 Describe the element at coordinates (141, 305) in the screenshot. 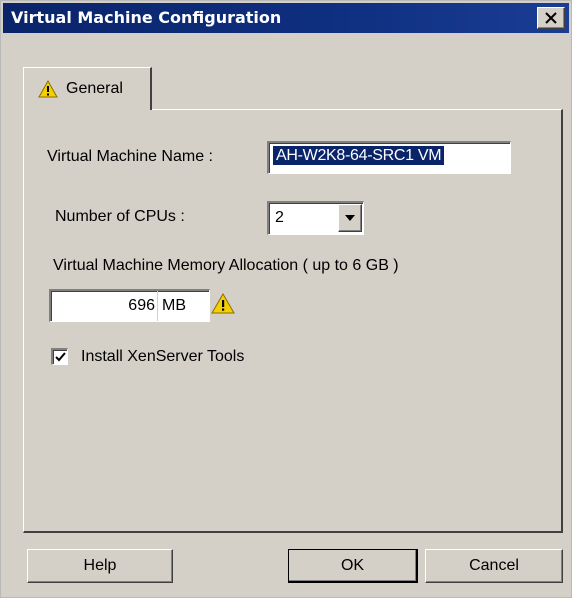

I see `memory-value: 696` at that location.